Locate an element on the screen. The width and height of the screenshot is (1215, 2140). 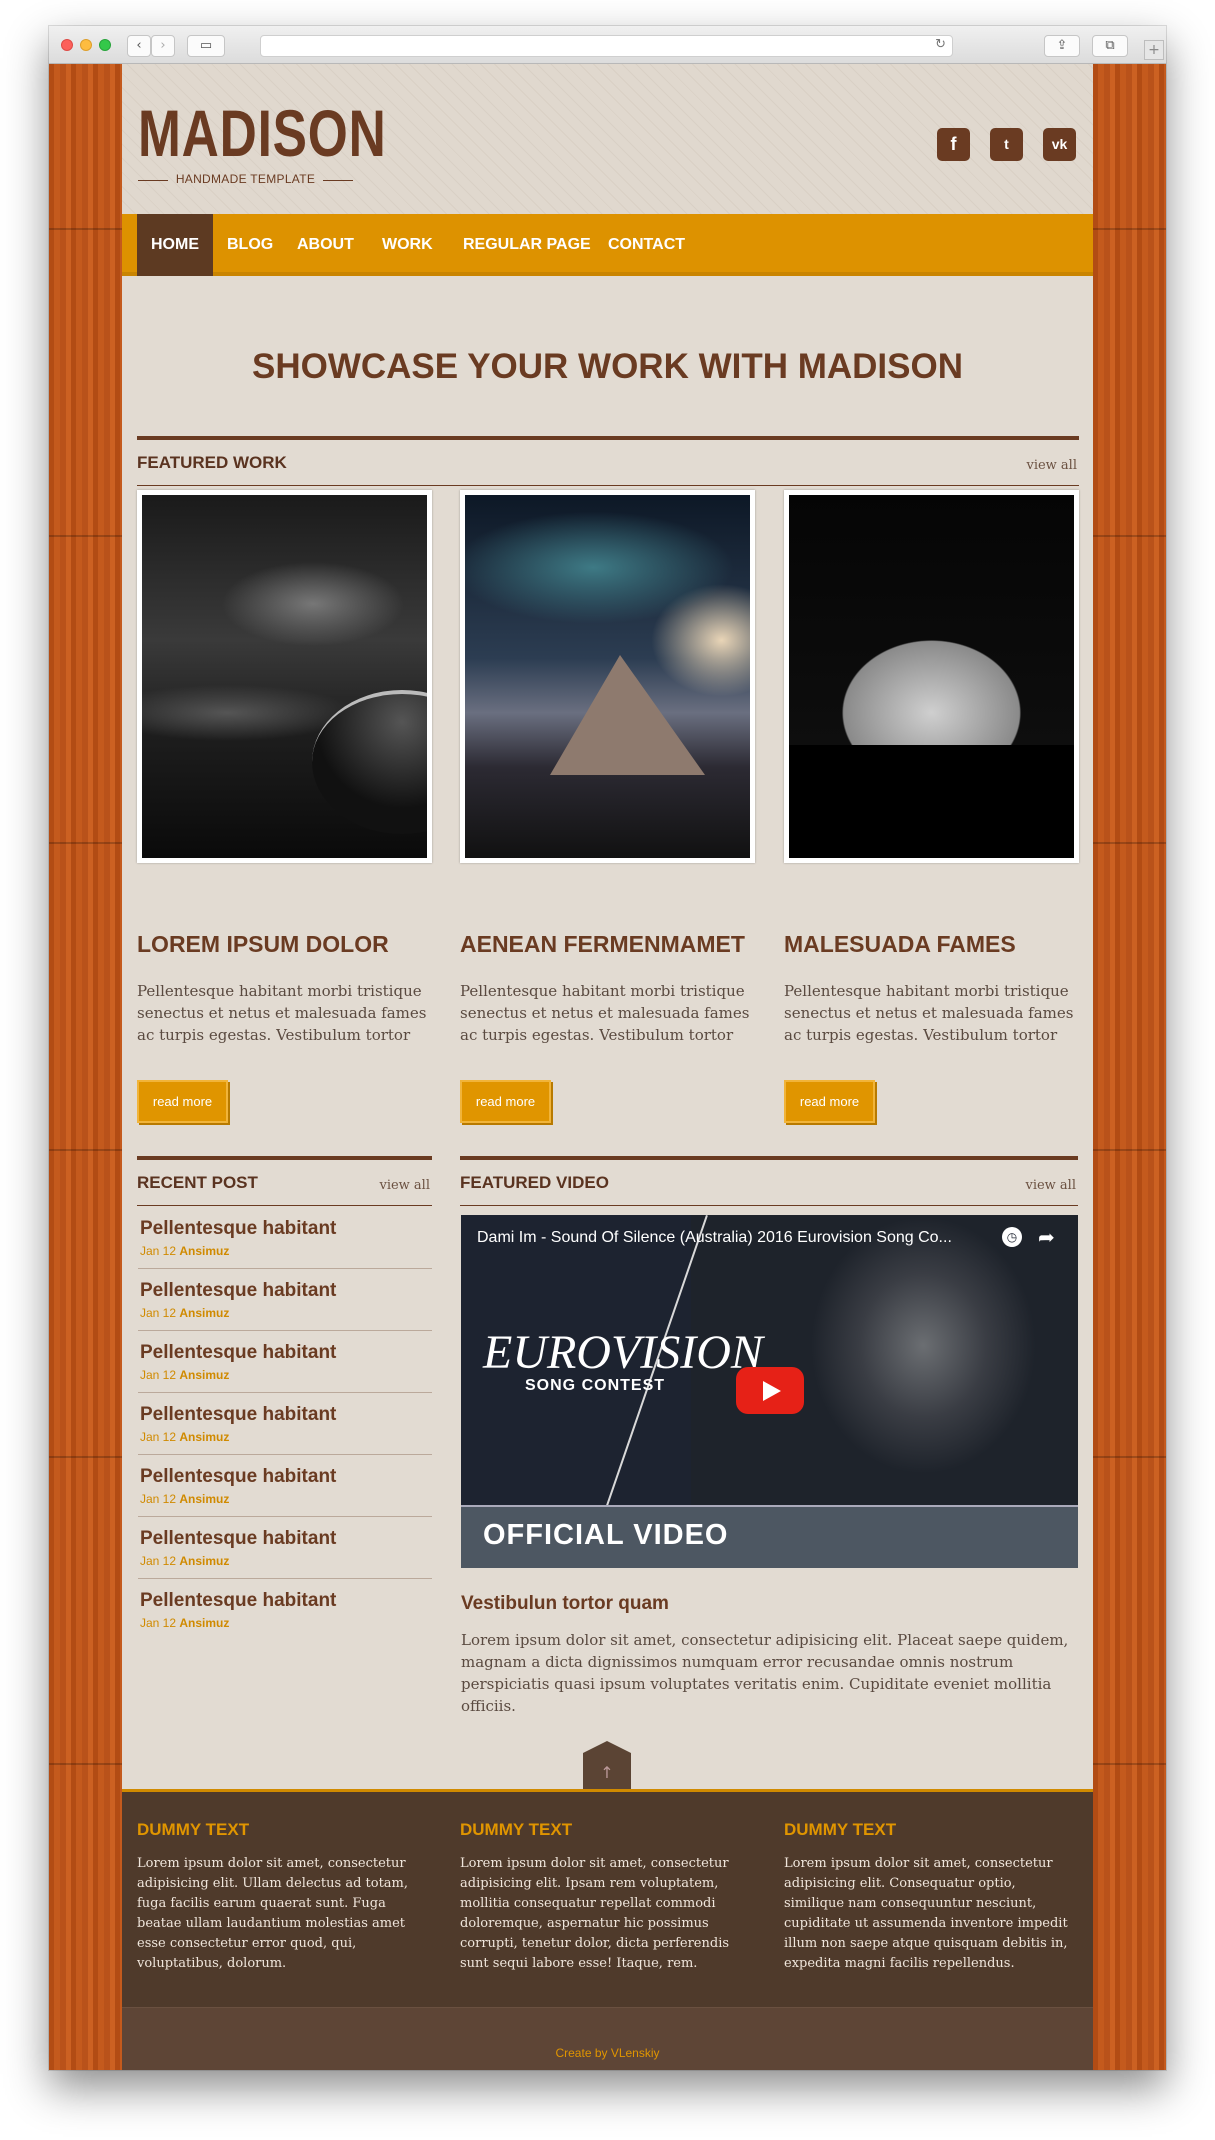
featured-video-view-all-link: view all is located at coordinates (1050, 1185).